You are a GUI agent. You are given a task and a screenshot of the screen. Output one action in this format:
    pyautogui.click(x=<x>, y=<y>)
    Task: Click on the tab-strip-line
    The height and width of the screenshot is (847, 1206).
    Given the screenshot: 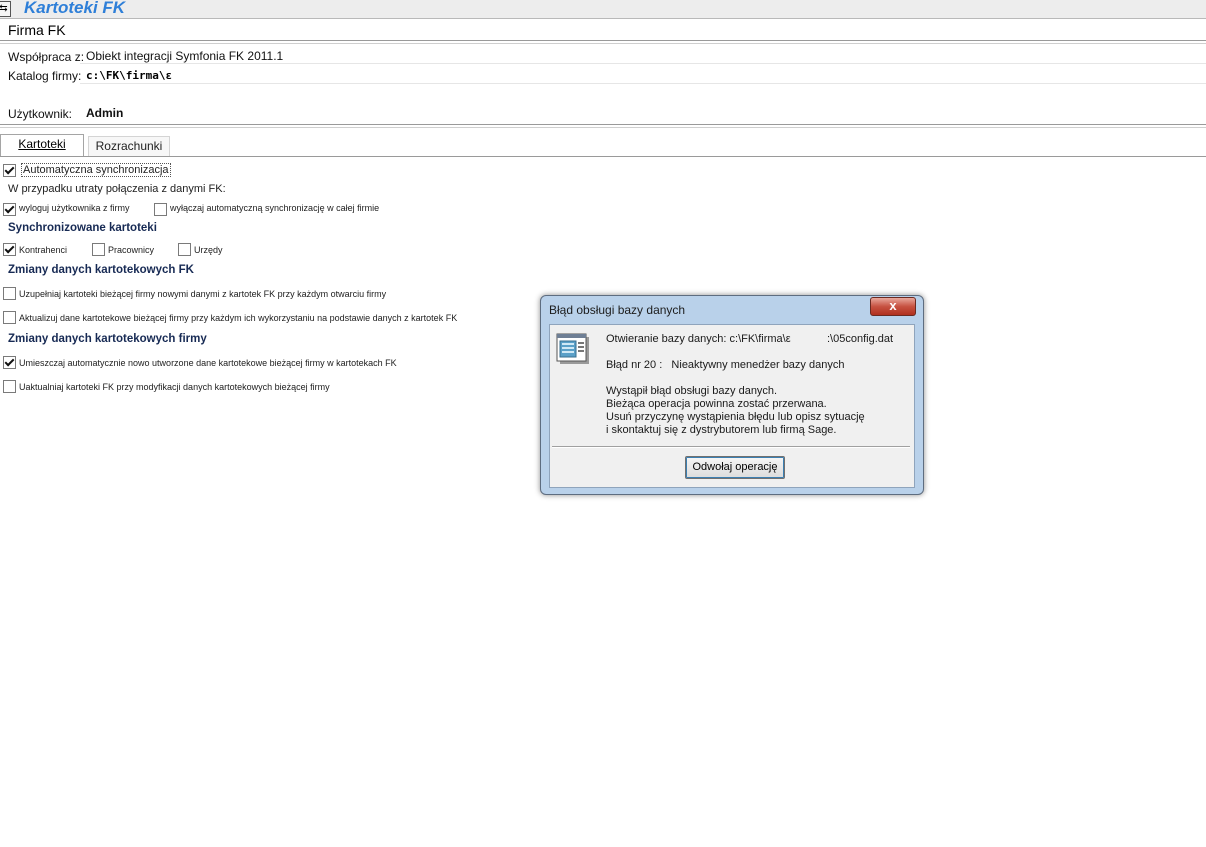 What is the action you would take?
    pyautogui.click(x=603, y=156)
    